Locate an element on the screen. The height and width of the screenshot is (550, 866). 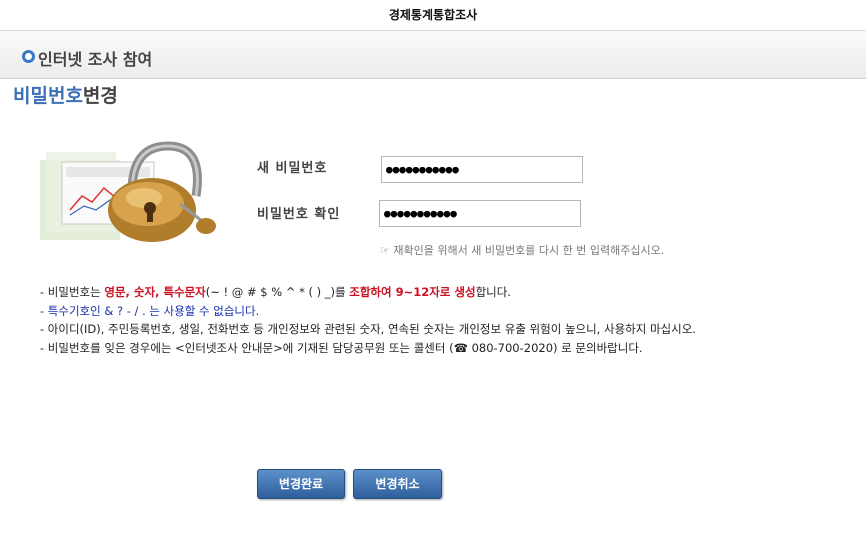
section-header: 인터넷 조사 참여 is located at coordinates (433, 55).